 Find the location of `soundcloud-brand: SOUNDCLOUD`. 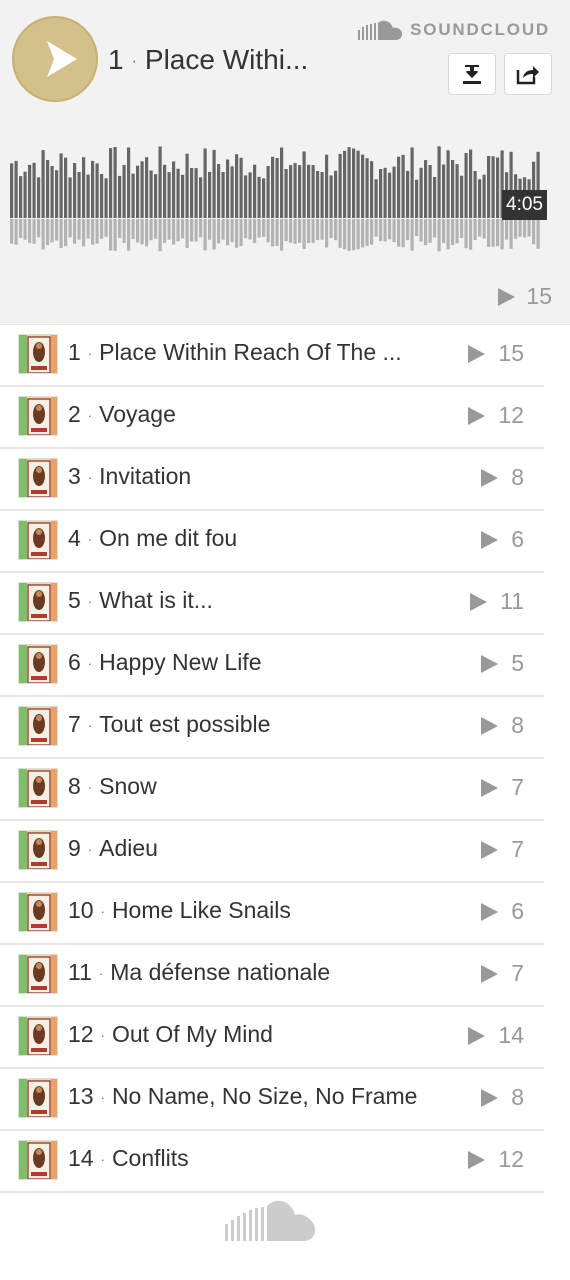

soundcloud-brand: SOUNDCLOUD is located at coordinates (454, 30).